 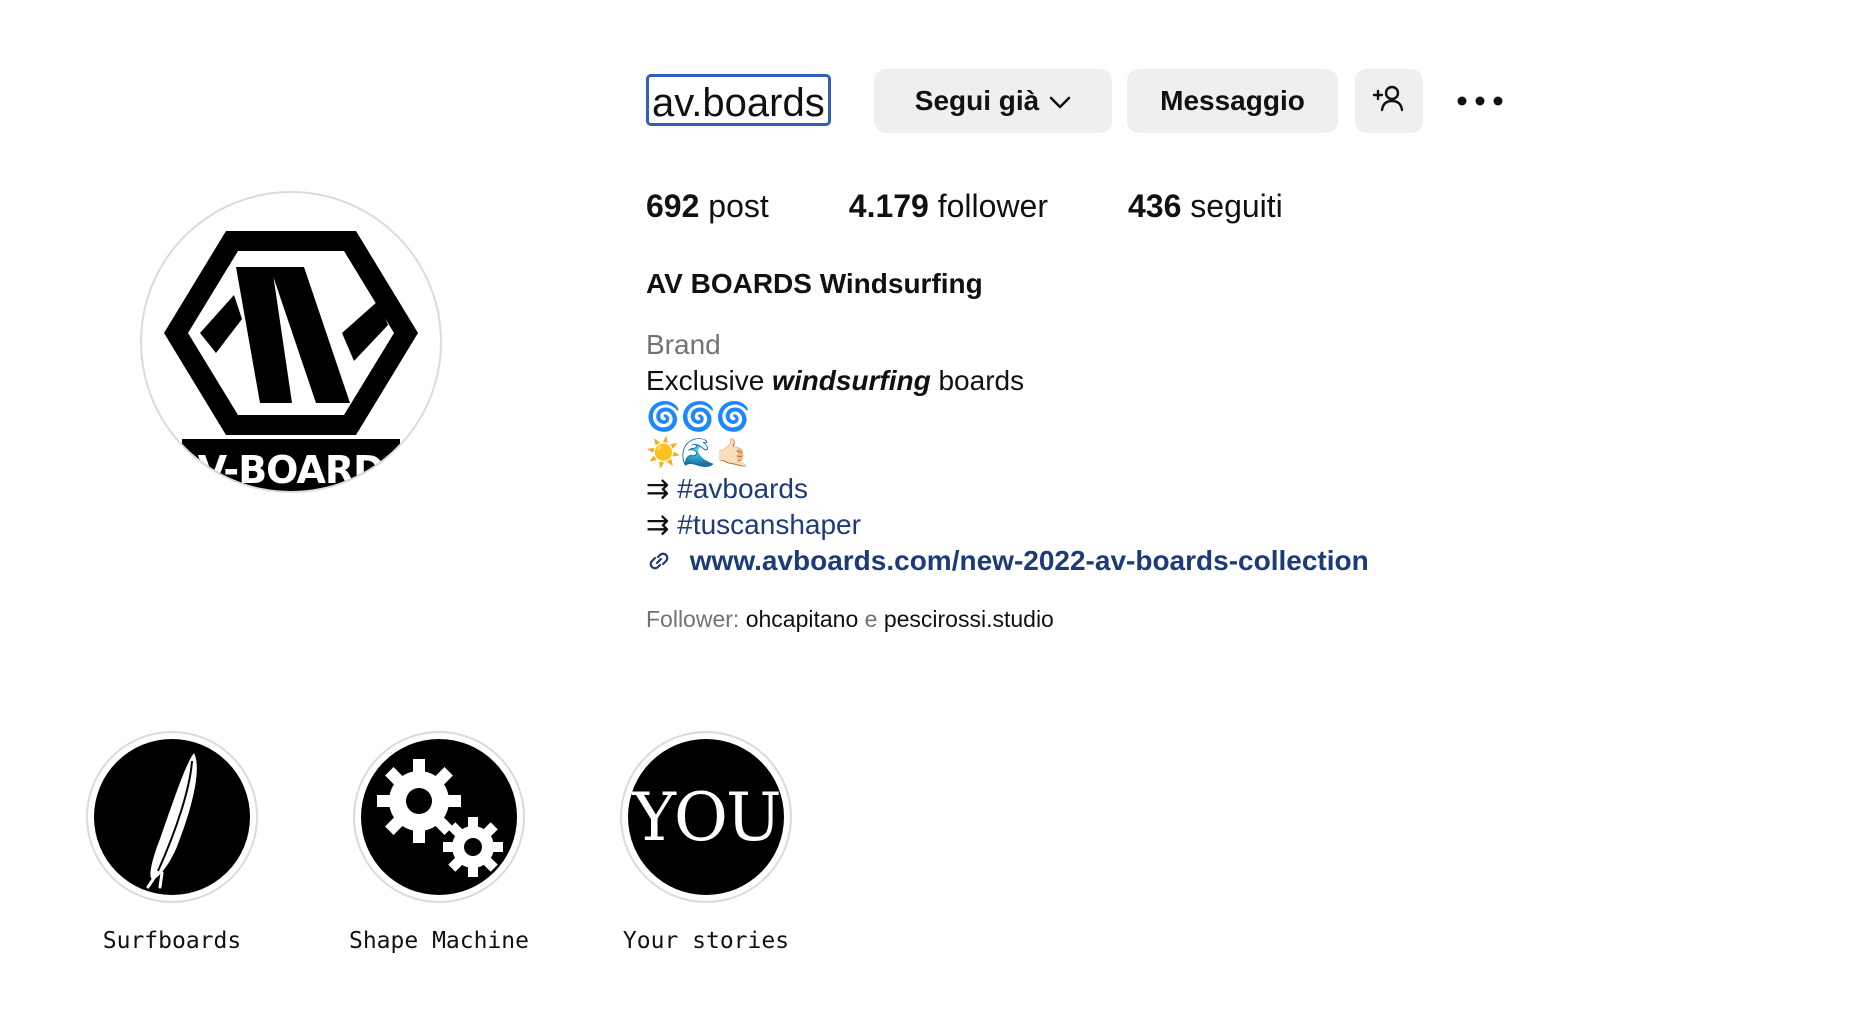 What do you see at coordinates (172, 941) in the screenshot?
I see `highlight-label: Surfboards` at bounding box center [172, 941].